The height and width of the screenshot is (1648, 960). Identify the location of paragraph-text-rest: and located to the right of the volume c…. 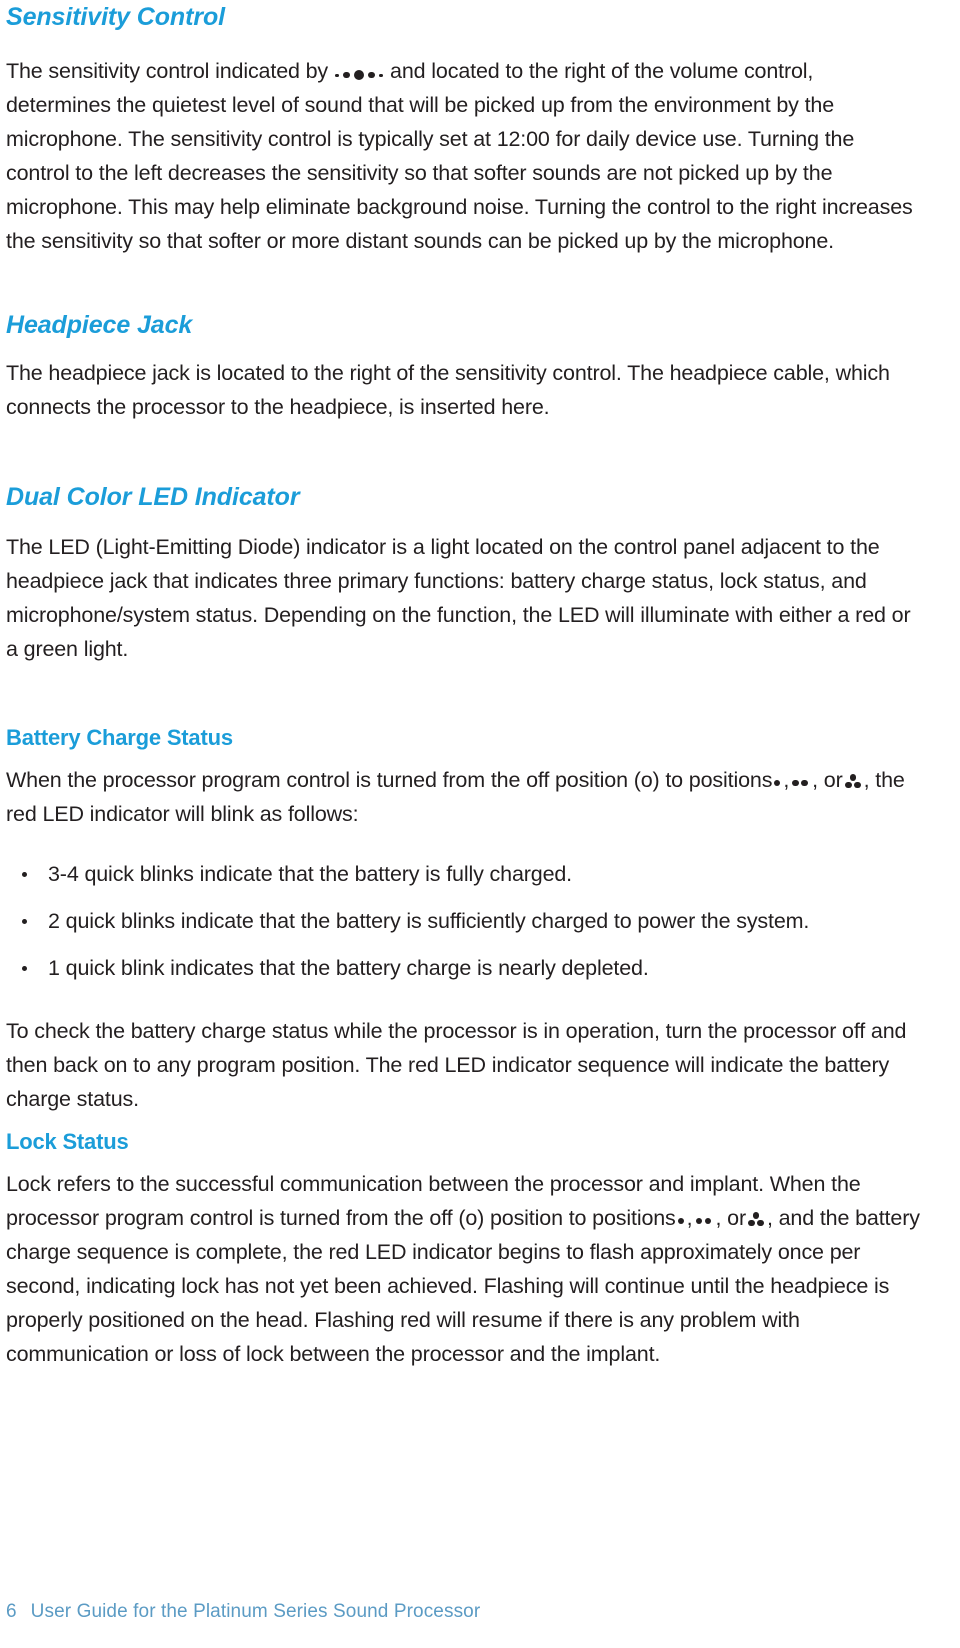
(459, 156).